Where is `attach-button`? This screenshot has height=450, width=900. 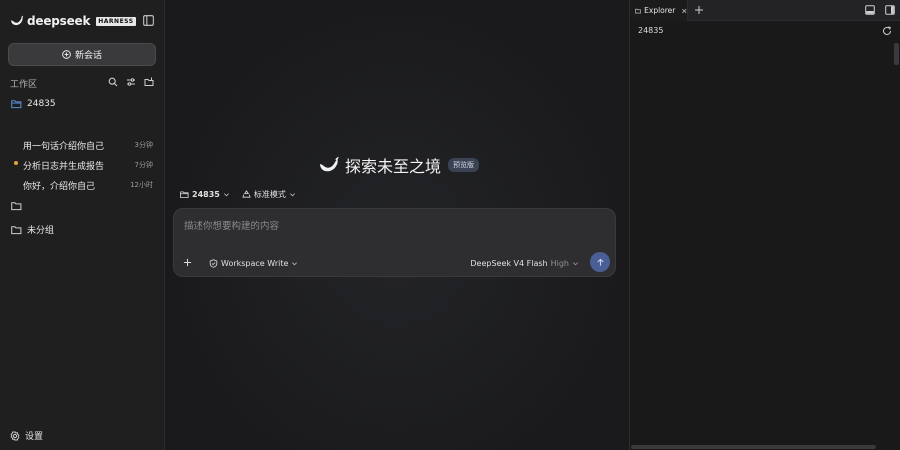
attach-button is located at coordinates (187, 262).